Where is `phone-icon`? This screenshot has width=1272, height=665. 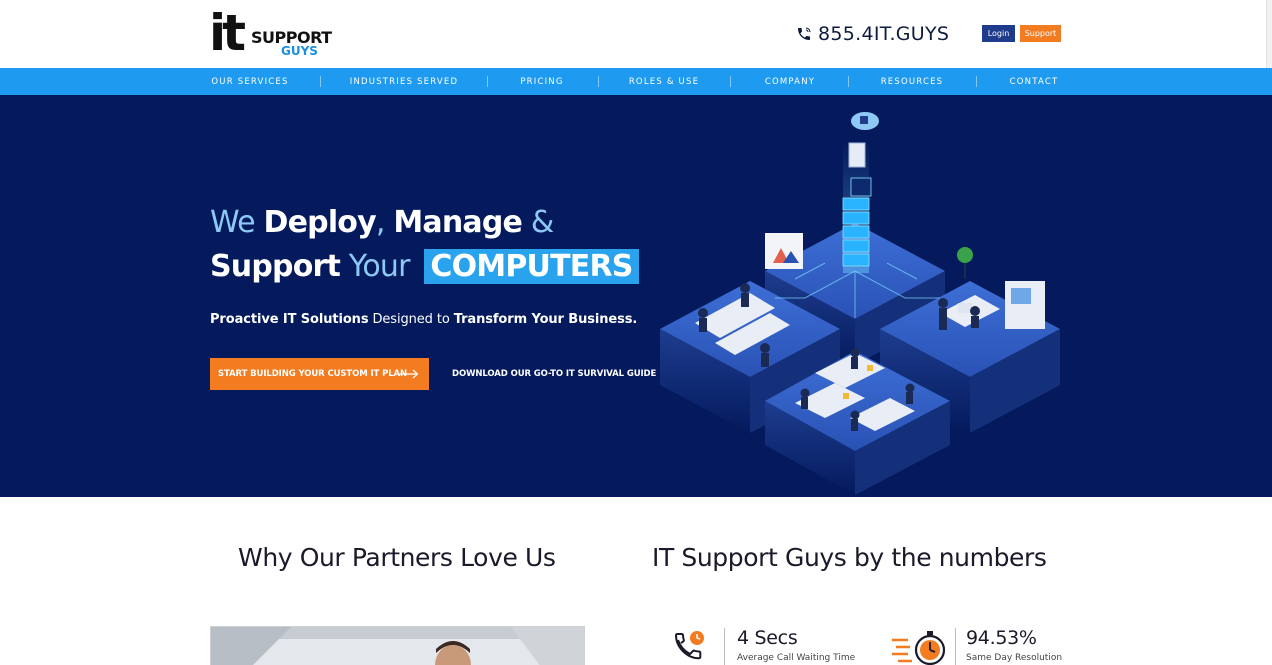 phone-icon is located at coordinates (804, 33).